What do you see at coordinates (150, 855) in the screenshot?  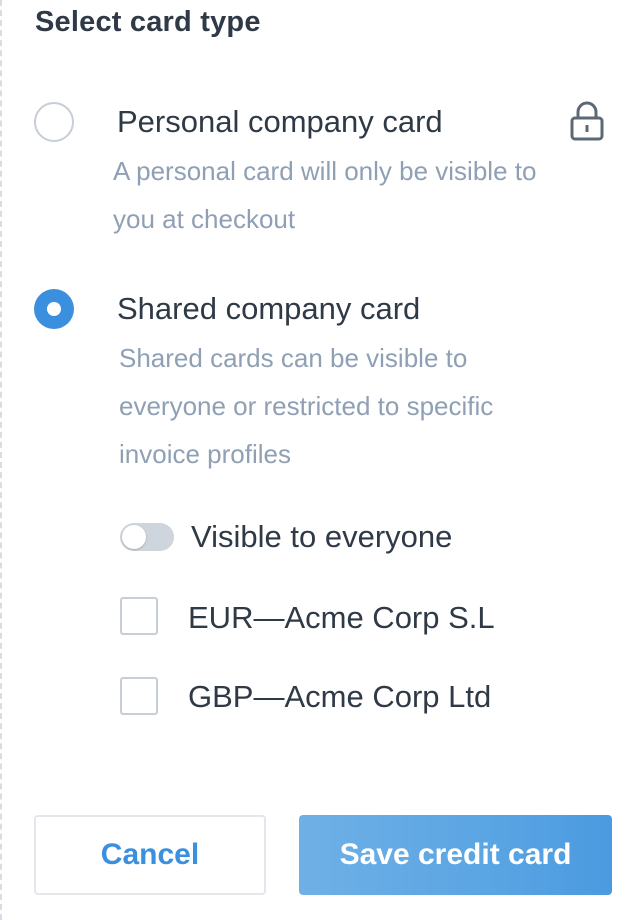 I see `cancel-button: Cancel` at bounding box center [150, 855].